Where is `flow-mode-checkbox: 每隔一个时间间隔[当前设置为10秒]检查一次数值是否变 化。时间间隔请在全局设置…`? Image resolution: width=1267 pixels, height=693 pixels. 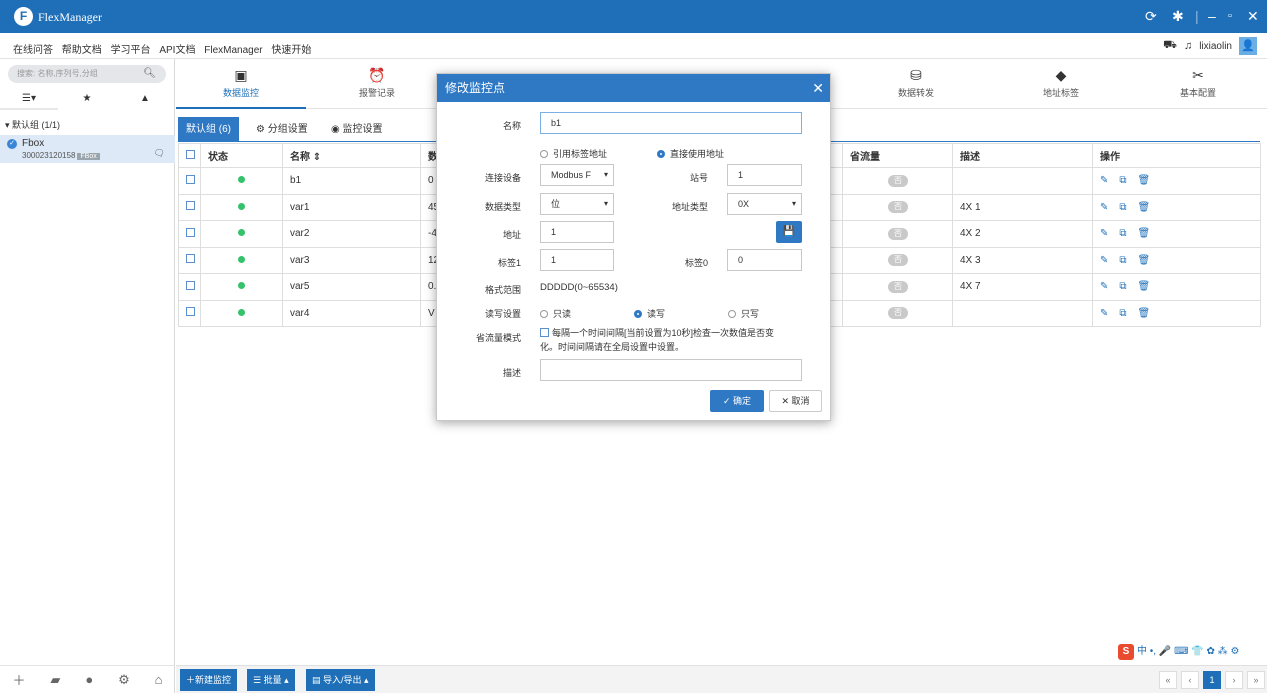
flow-mode-checkbox: 每隔一个时间间隔[当前设置为10秒]检查一次数值是否变 化。时间间隔请在全局设置… is located at coordinates (675, 340).